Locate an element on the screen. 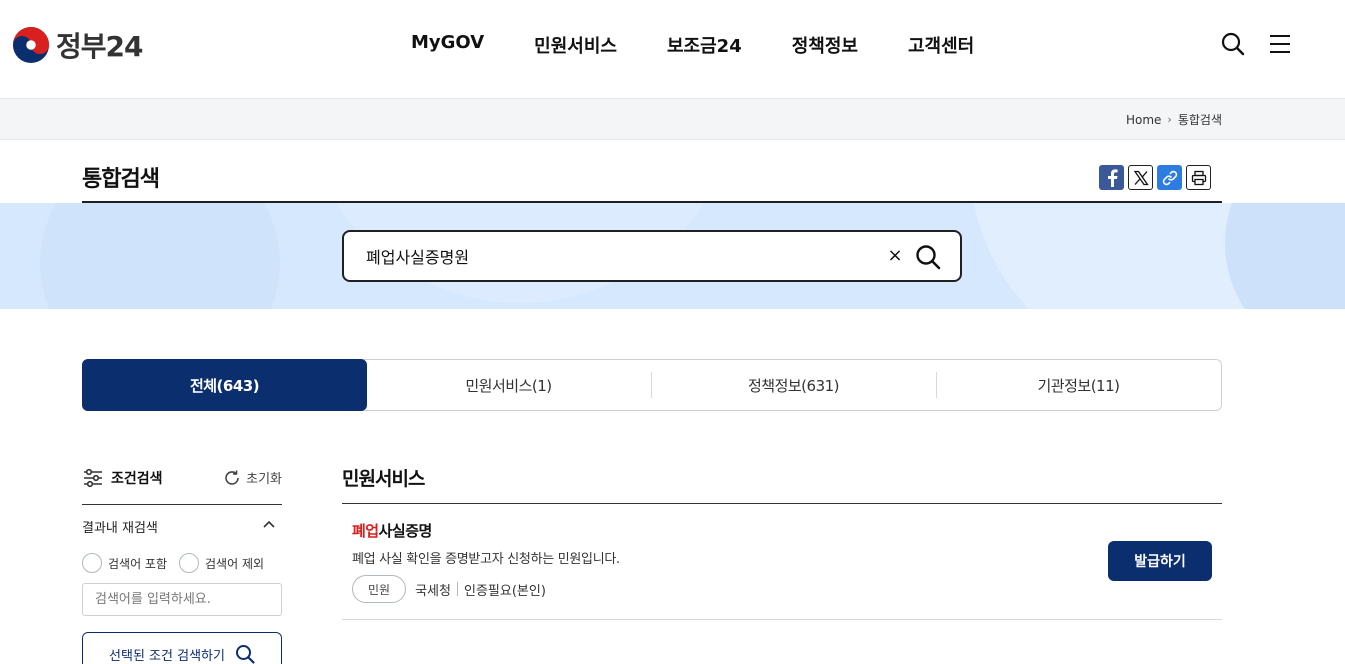 The height and width of the screenshot is (664, 1345). radio-exclude: 검색어 제외 is located at coordinates (221, 563).